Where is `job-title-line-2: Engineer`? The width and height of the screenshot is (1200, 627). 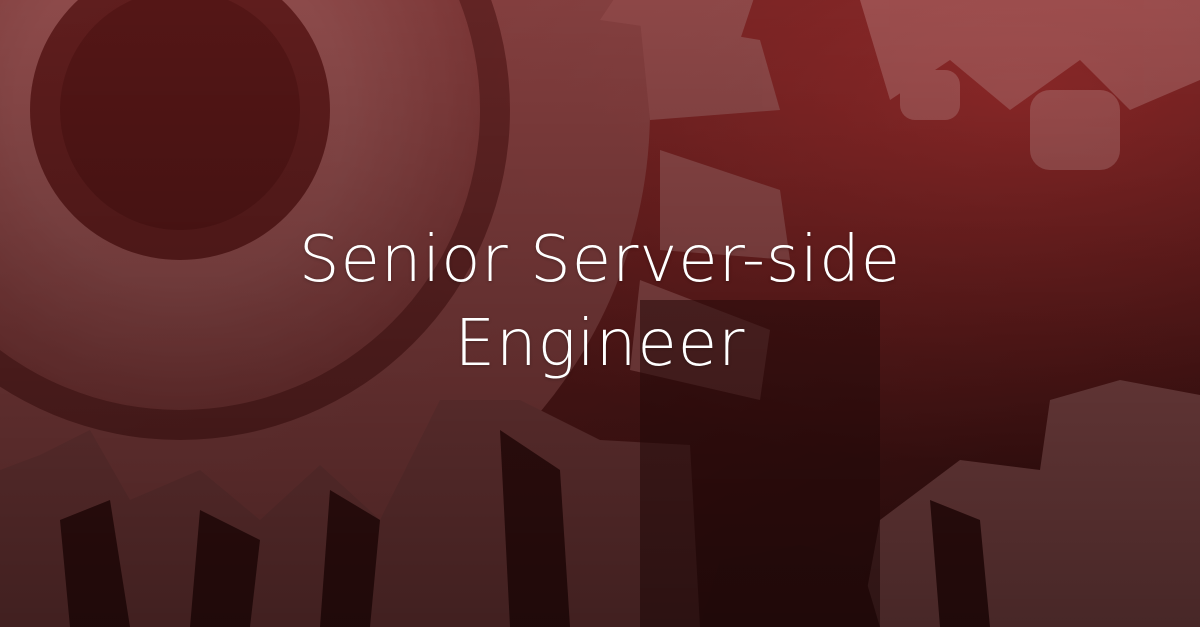
job-title-line-2: Engineer is located at coordinates (600, 344).